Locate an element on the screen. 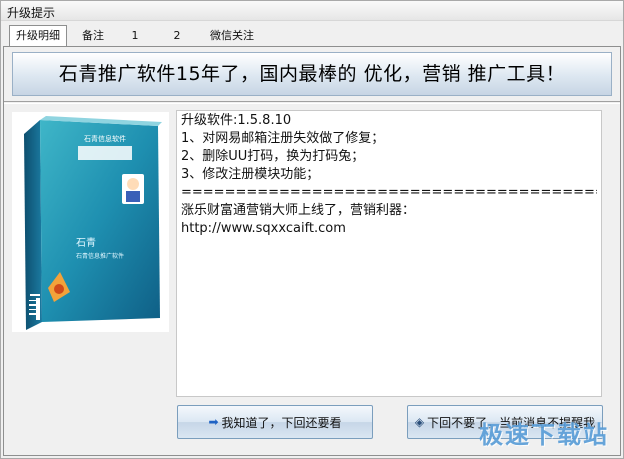 The image size is (624, 459). promo-banner: 石青推广软件15年了，国内最棒的 优化，营销 推广工具！ is located at coordinates (312, 74).